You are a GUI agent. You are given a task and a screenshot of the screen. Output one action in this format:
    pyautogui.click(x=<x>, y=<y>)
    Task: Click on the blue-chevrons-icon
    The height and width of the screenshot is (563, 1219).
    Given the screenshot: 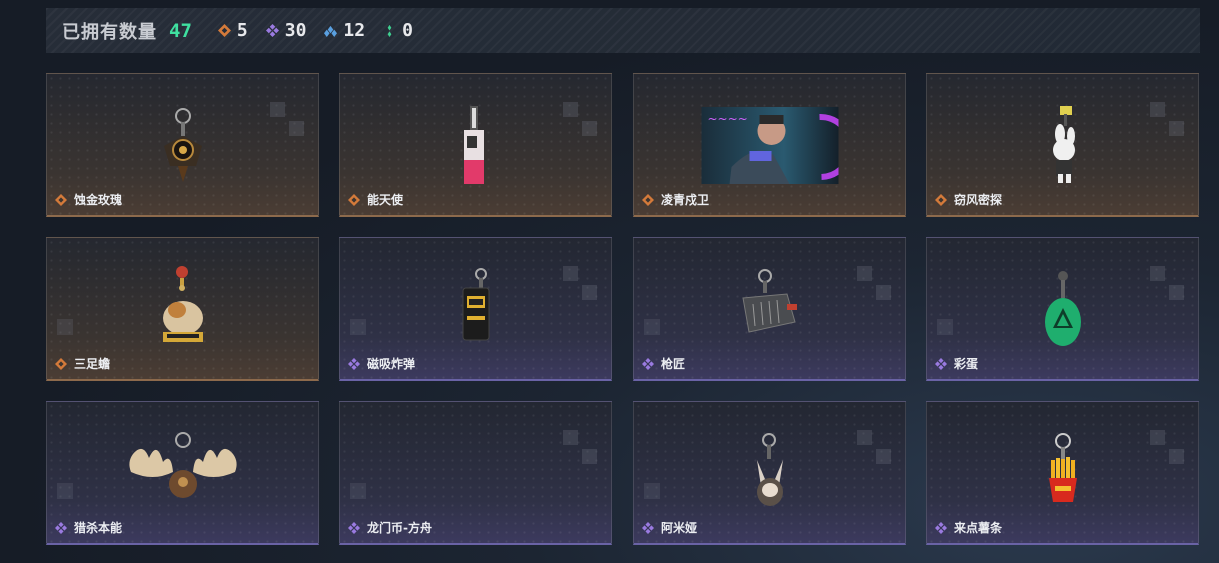 What is the action you would take?
    pyautogui.click(x=331, y=31)
    